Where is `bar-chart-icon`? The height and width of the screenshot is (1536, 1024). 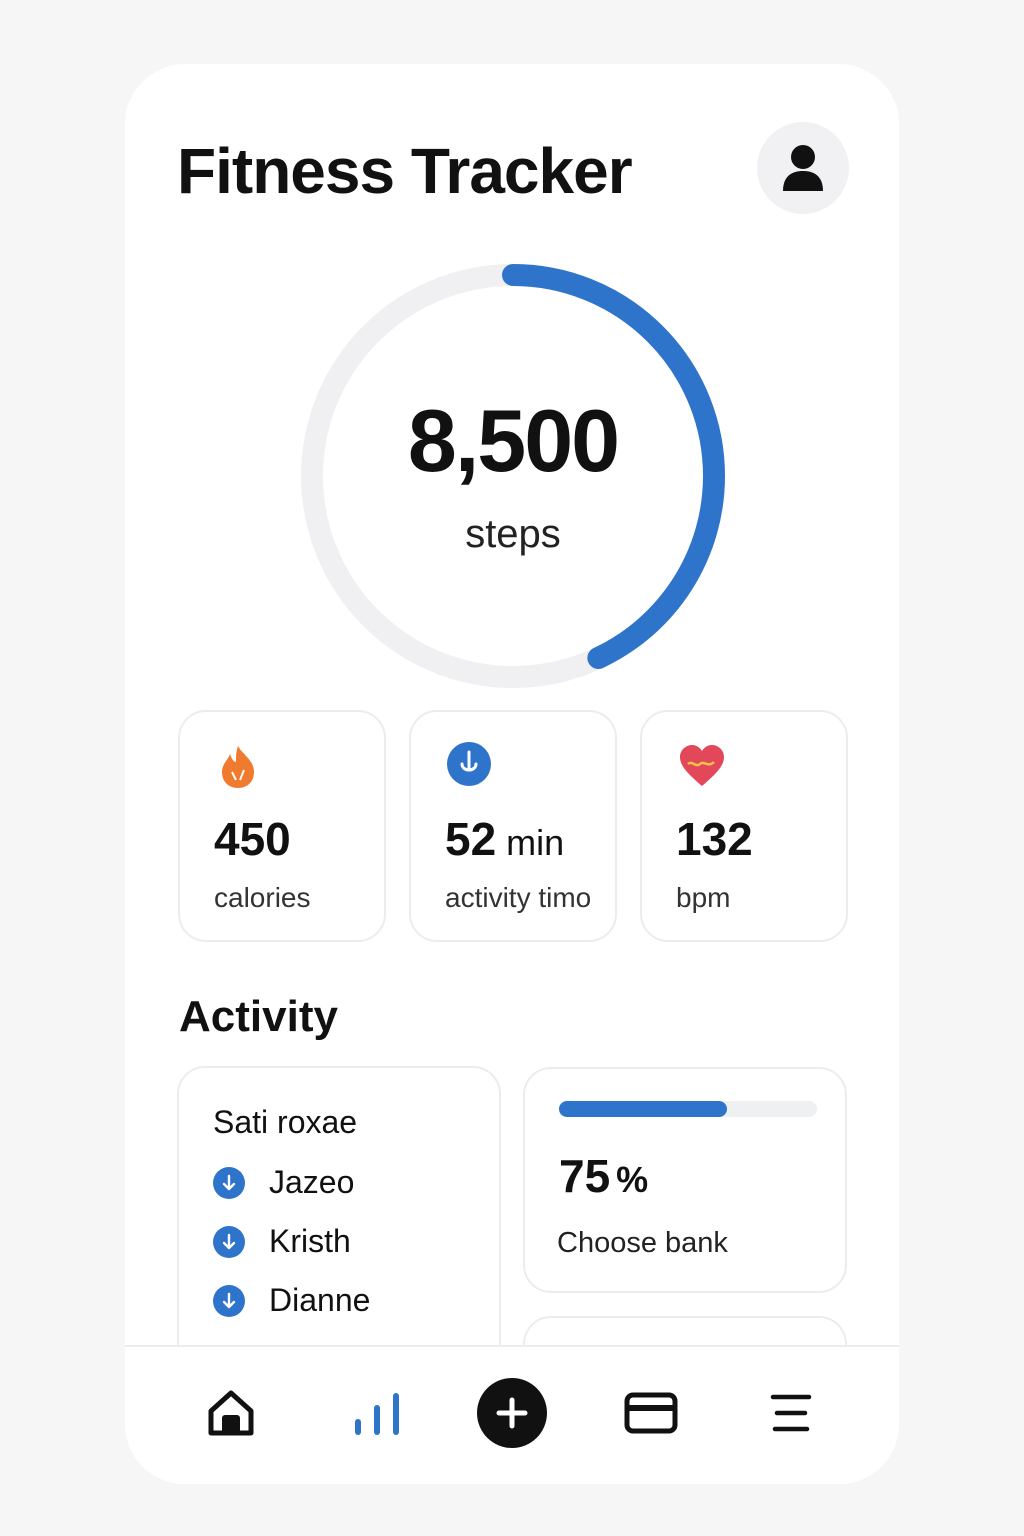
bar-chart-icon is located at coordinates (377, 1414).